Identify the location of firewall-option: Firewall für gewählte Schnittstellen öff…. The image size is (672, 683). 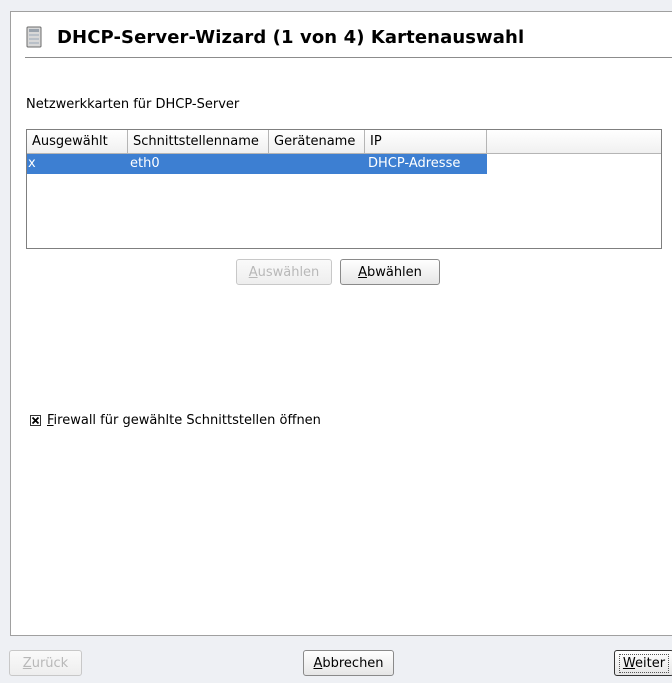
(175, 420).